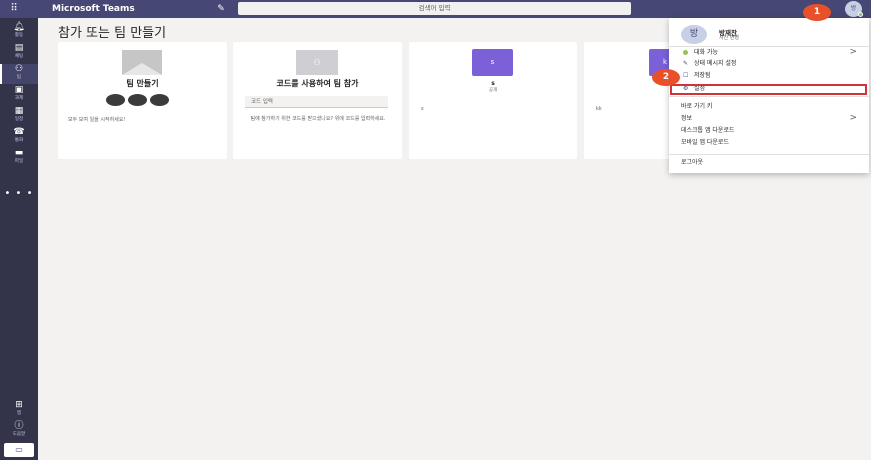 This screenshot has width=871, height=460. I want to click on create-team-card: 팀 만들기 모두 모여 일을 시작하세요!, so click(142, 100).